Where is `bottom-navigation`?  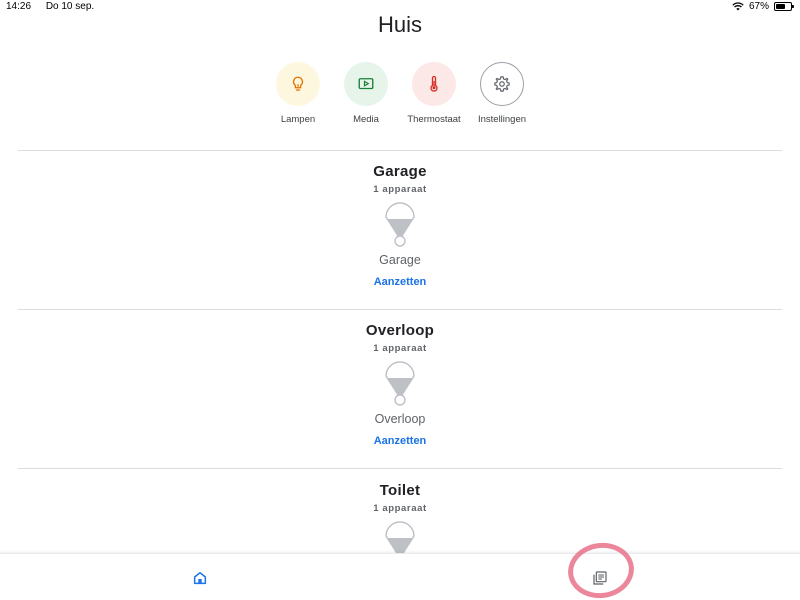
bottom-navigation is located at coordinates (400, 576).